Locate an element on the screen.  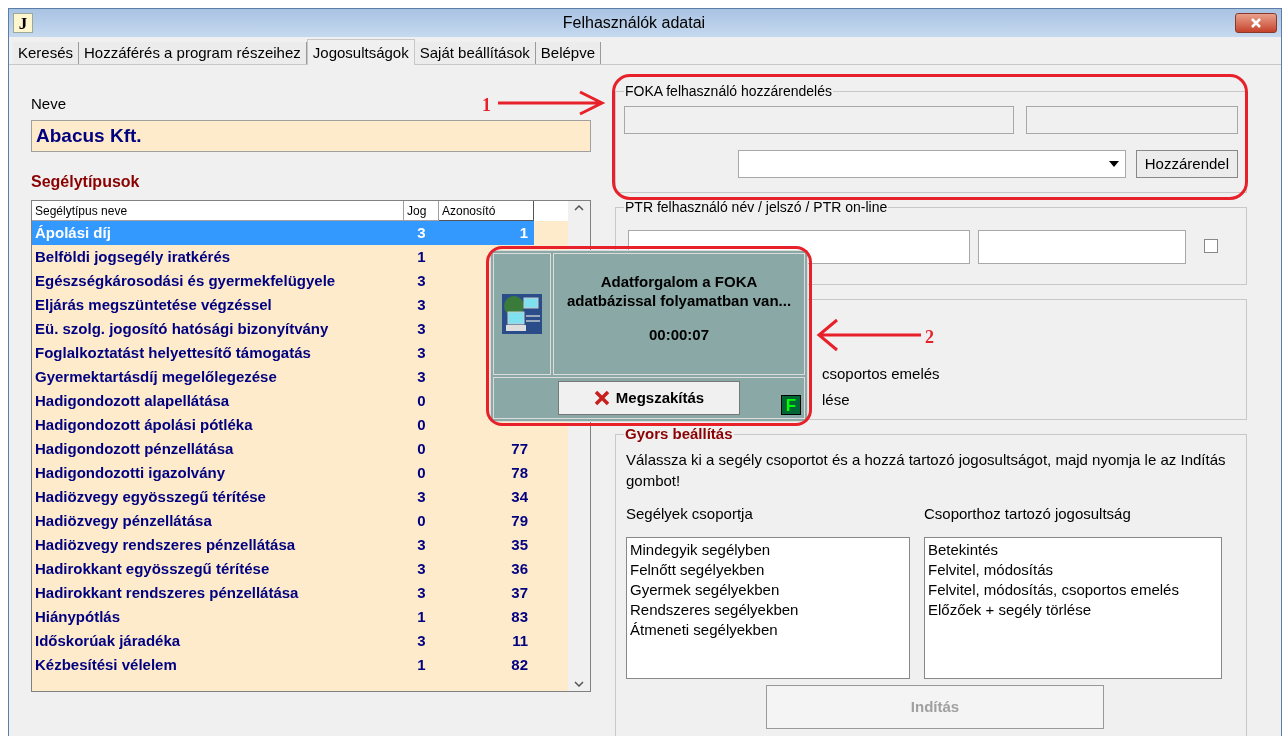
close-icon is located at coordinates (1256, 23).